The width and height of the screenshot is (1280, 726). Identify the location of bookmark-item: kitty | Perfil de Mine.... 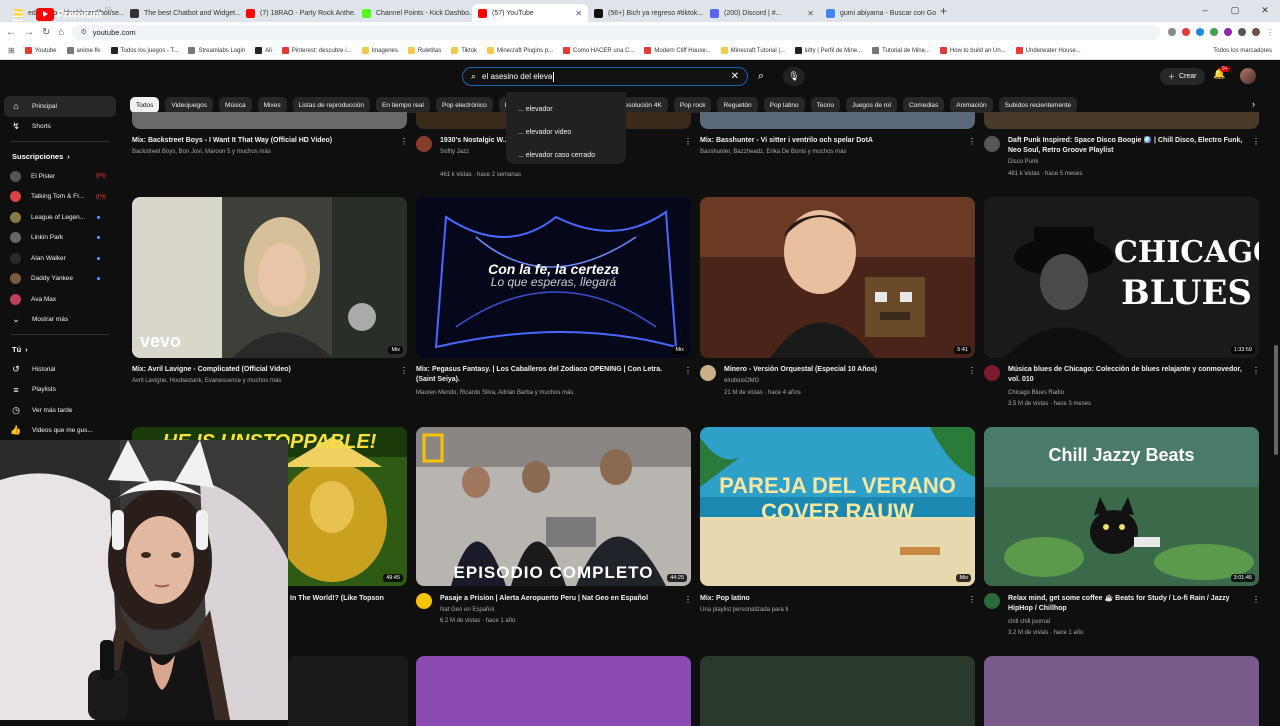
(828, 50).